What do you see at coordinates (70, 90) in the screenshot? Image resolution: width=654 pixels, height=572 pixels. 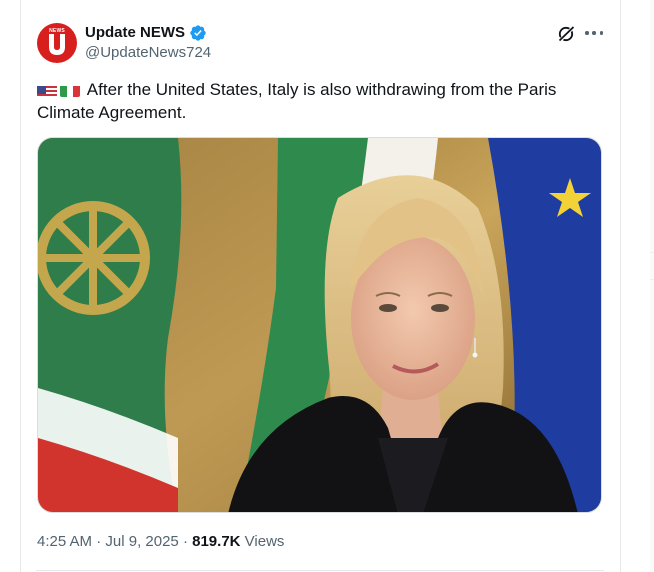 I see `italy-flag-icon` at bounding box center [70, 90].